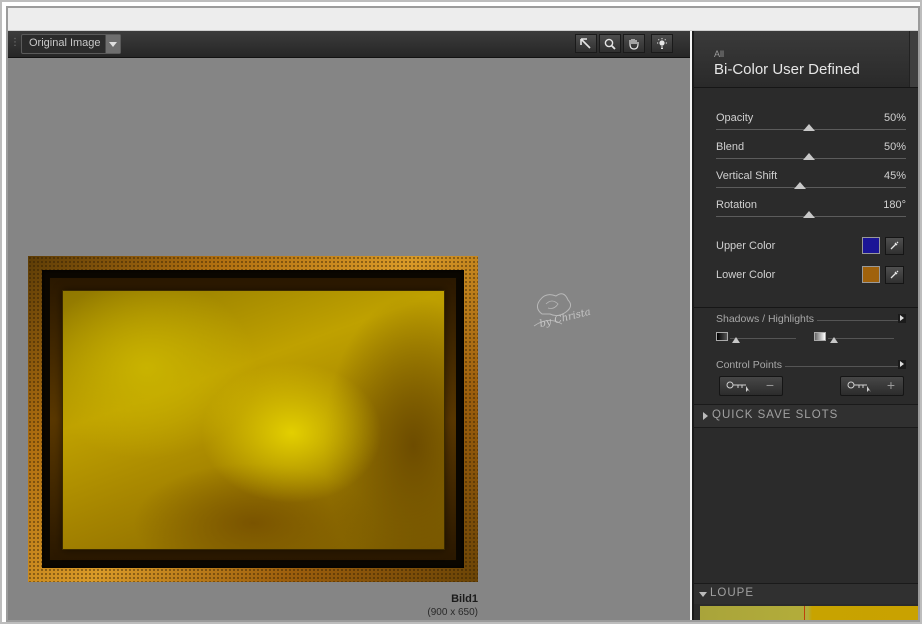 This screenshot has height=624, width=922. I want to click on opacity-slider: Opacity 50%, so click(811, 126).